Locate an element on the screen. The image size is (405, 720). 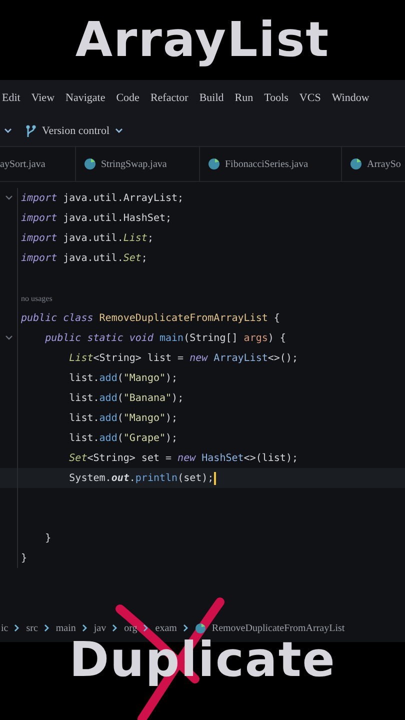
menu-item: Edit is located at coordinates (11, 98).